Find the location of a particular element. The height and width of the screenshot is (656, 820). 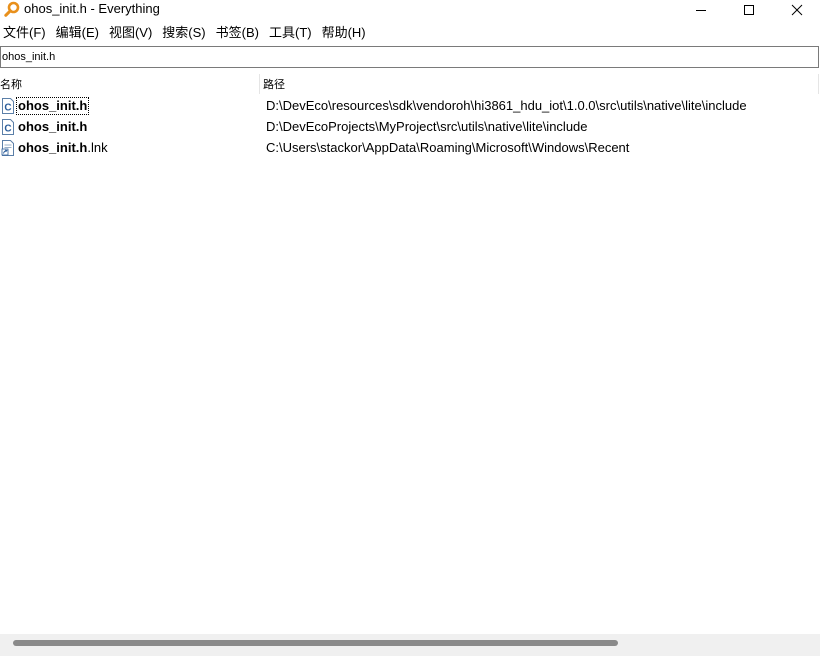

menu-help: 帮助(H) is located at coordinates (346, 33).